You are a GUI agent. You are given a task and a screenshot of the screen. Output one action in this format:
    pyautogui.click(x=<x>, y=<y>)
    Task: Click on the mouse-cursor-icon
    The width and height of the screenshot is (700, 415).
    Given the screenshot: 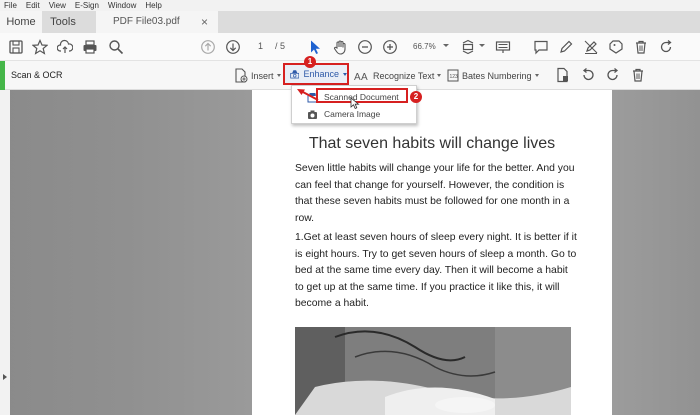 What is the action you would take?
    pyautogui.click(x=355, y=103)
    